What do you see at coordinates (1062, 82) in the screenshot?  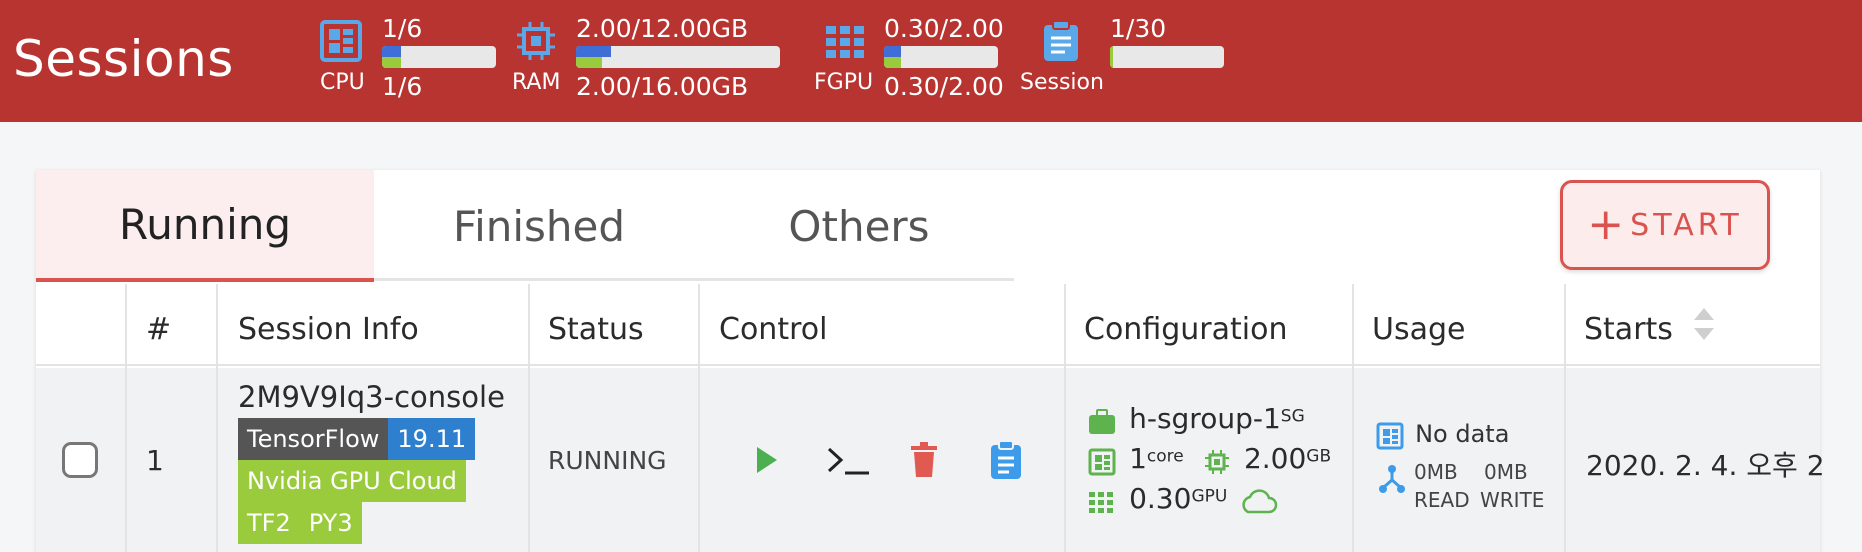 I see `session-label: Session` at bounding box center [1062, 82].